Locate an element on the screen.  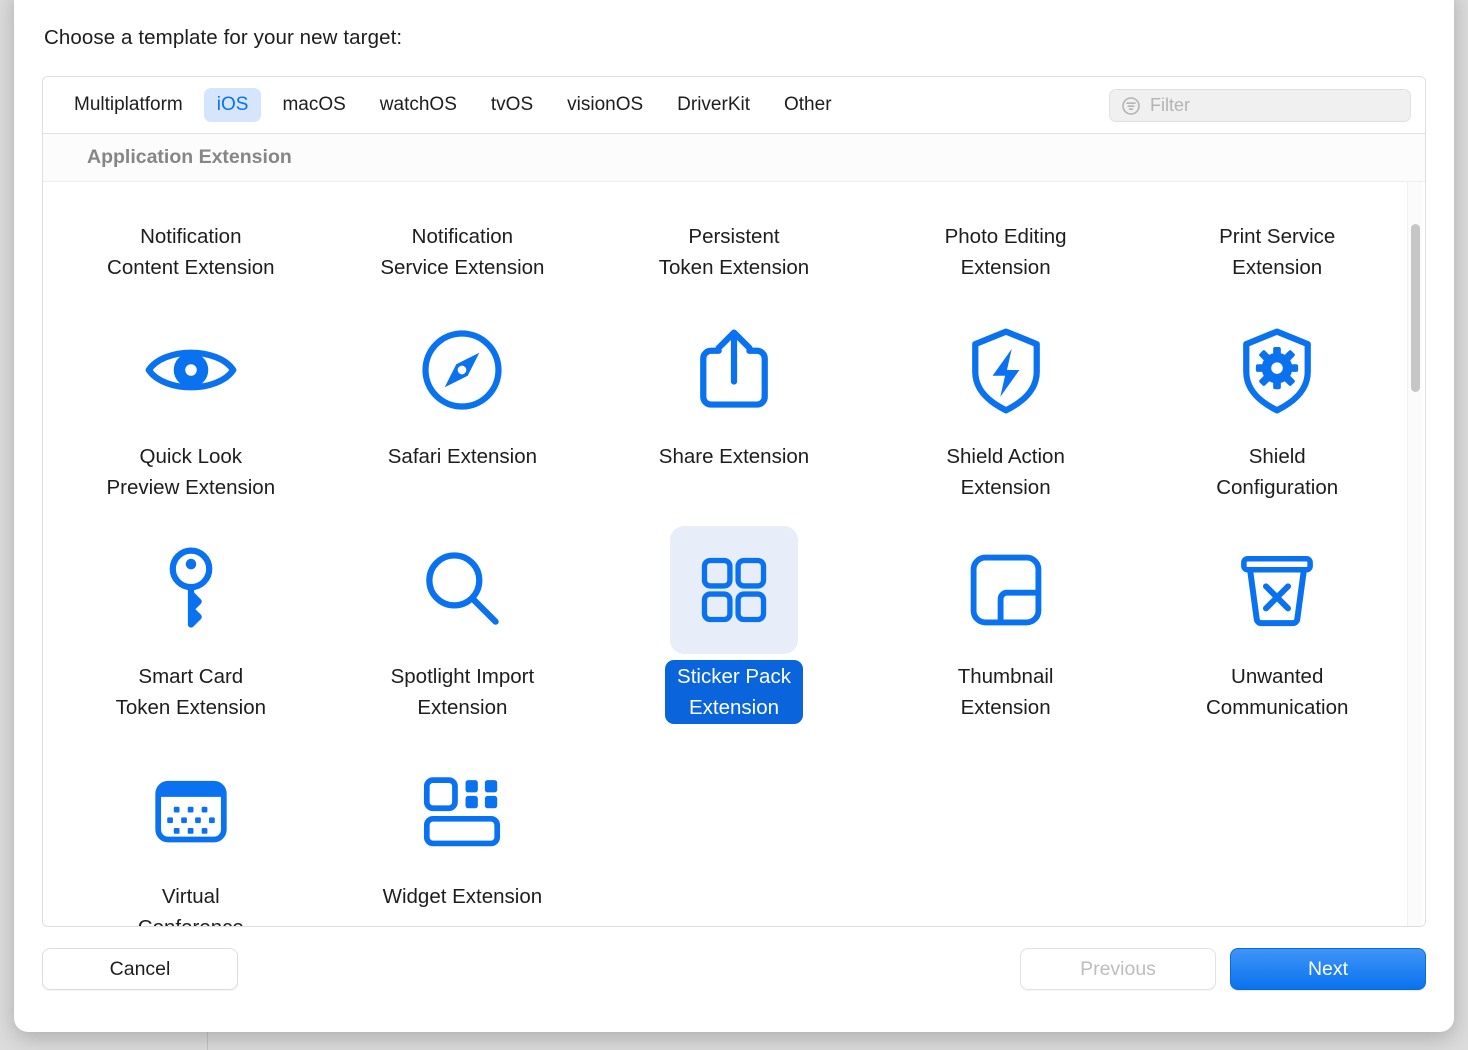
page-title: Choose a template for your new target: is located at coordinates (223, 37).